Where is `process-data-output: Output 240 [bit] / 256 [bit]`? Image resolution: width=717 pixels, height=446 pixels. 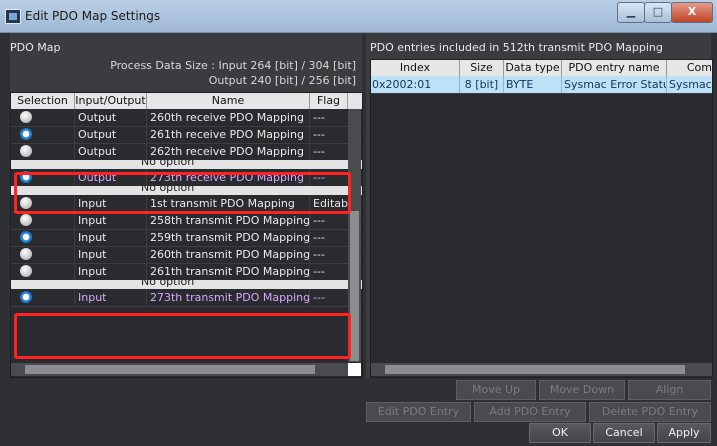 process-data-output: Output 240 [bit] / 256 [bit] is located at coordinates (282, 80).